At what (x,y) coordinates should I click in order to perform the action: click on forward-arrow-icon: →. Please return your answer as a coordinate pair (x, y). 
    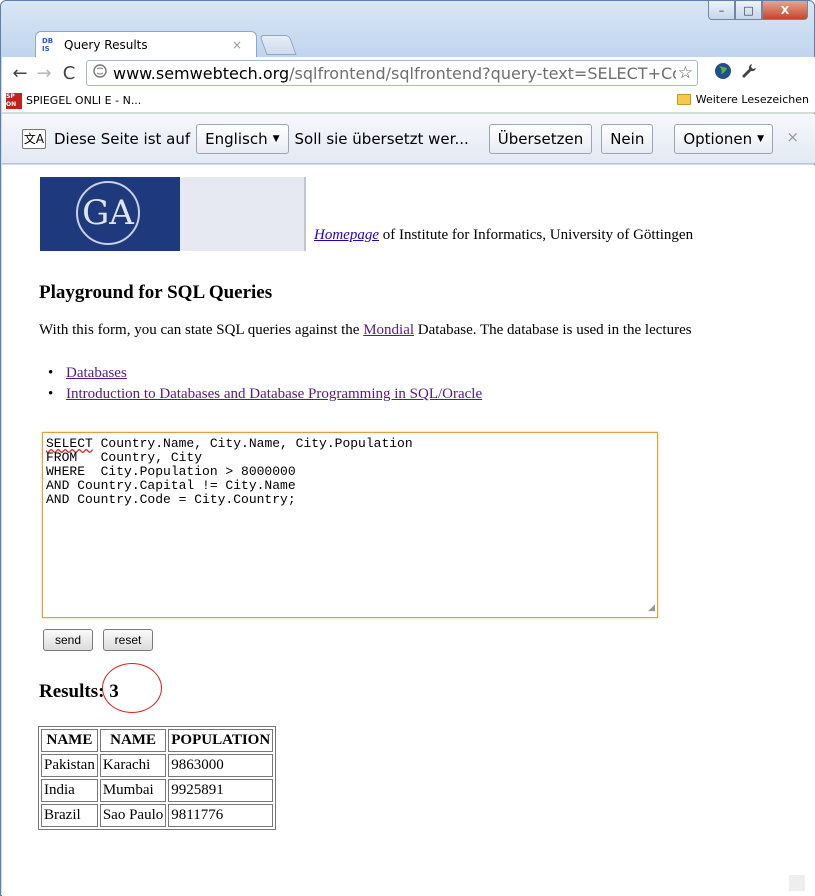
    Looking at the image, I should click on (44, 73).